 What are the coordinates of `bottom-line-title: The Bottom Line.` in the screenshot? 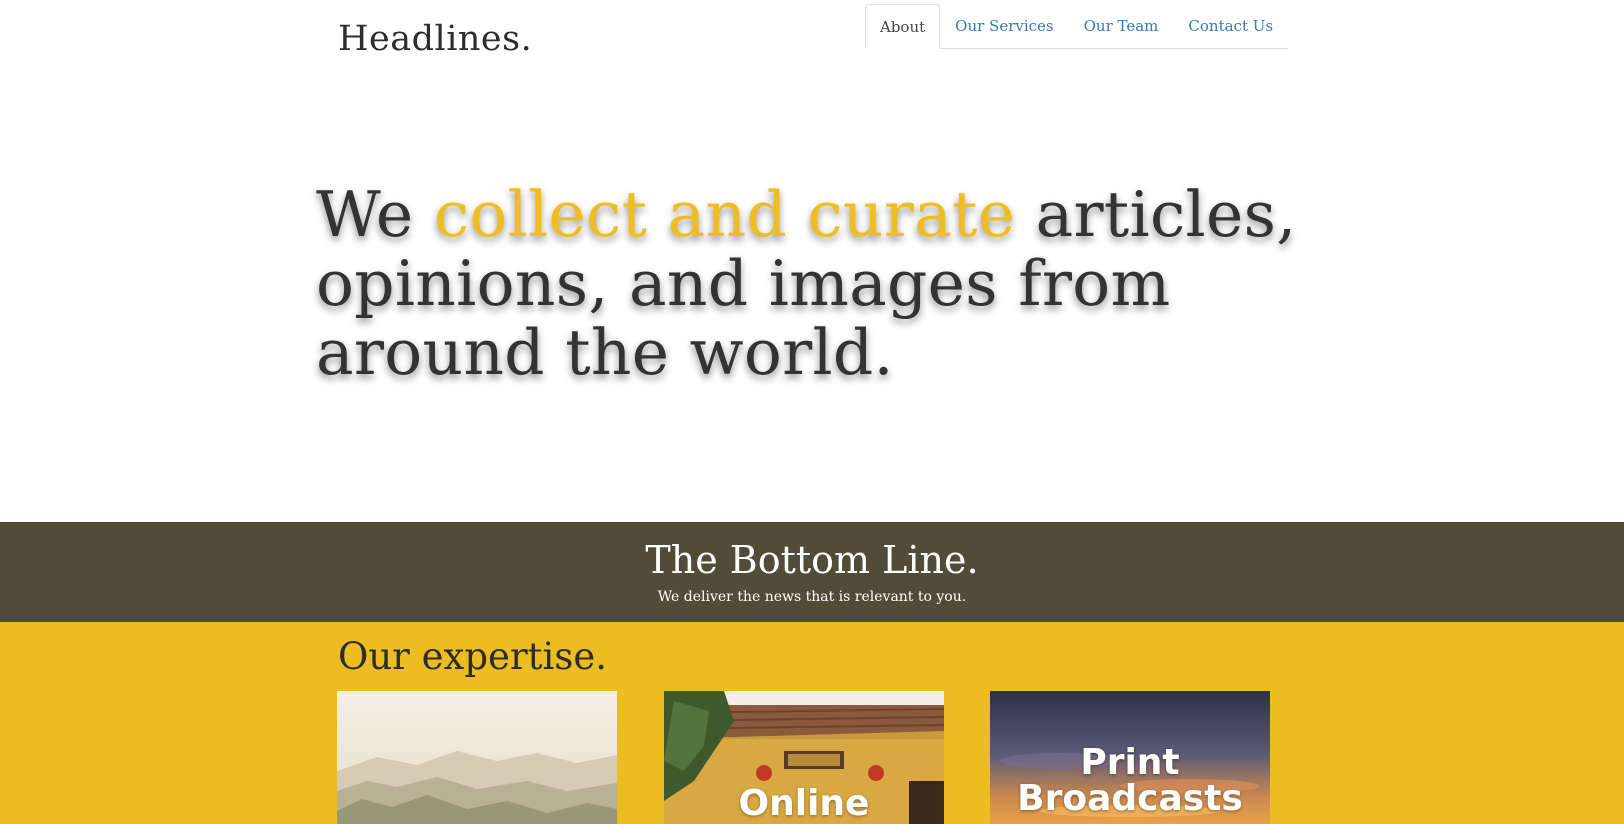 It's located at (812, 560).